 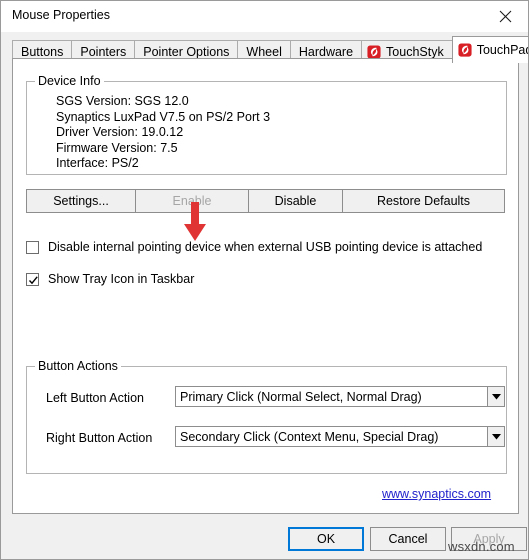 I want to click on tab-label: Buttons, so click(x=42, y=52).